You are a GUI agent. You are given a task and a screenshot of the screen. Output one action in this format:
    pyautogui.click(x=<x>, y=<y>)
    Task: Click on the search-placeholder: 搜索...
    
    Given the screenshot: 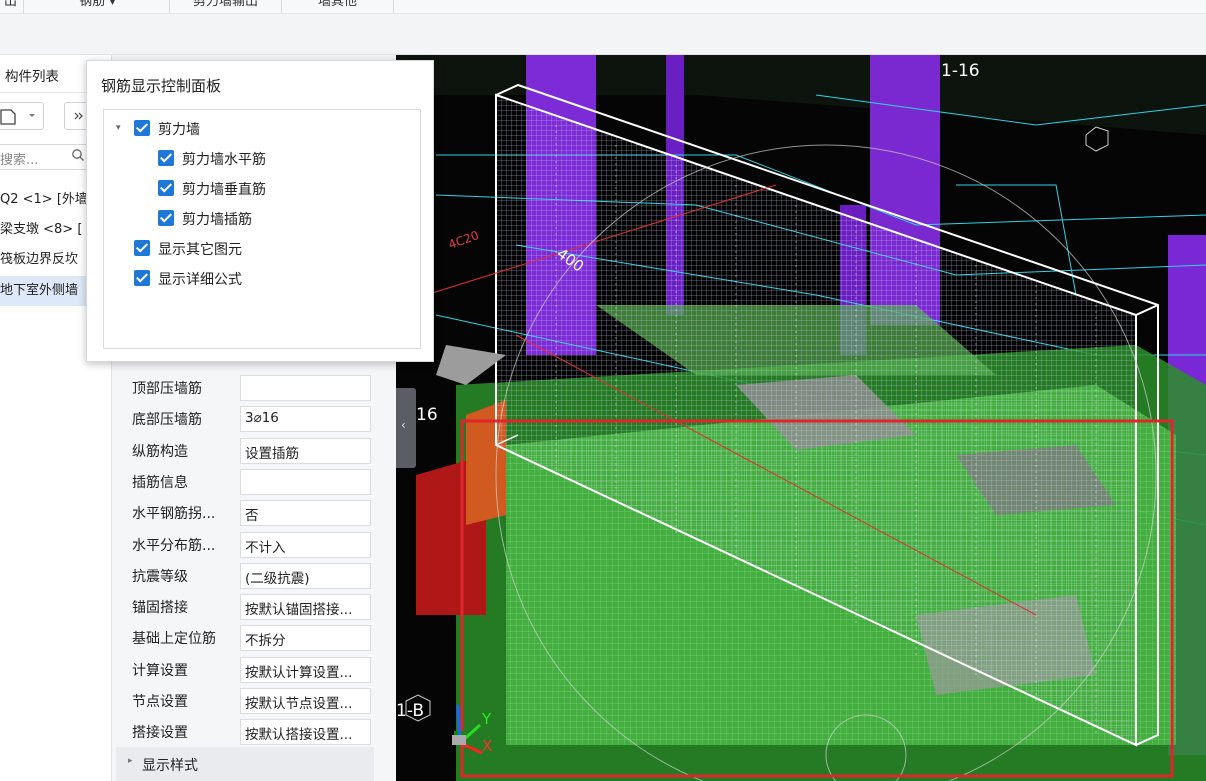 What is the action you would take?
    pyautogui.click(x=19, y=160)
    